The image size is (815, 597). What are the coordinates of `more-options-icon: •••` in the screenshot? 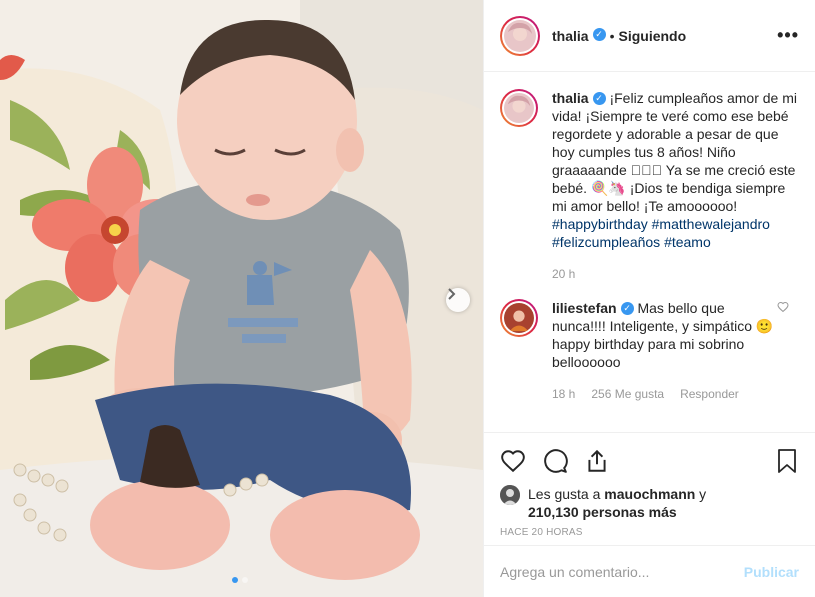 It's located at (788, 35).